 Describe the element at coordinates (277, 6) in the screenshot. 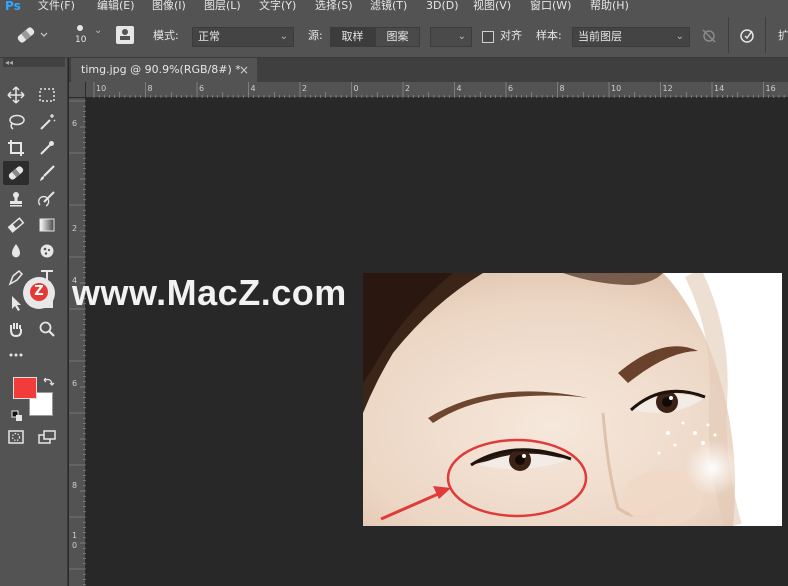

I see `menu-type: 文字(Y)` at that location.